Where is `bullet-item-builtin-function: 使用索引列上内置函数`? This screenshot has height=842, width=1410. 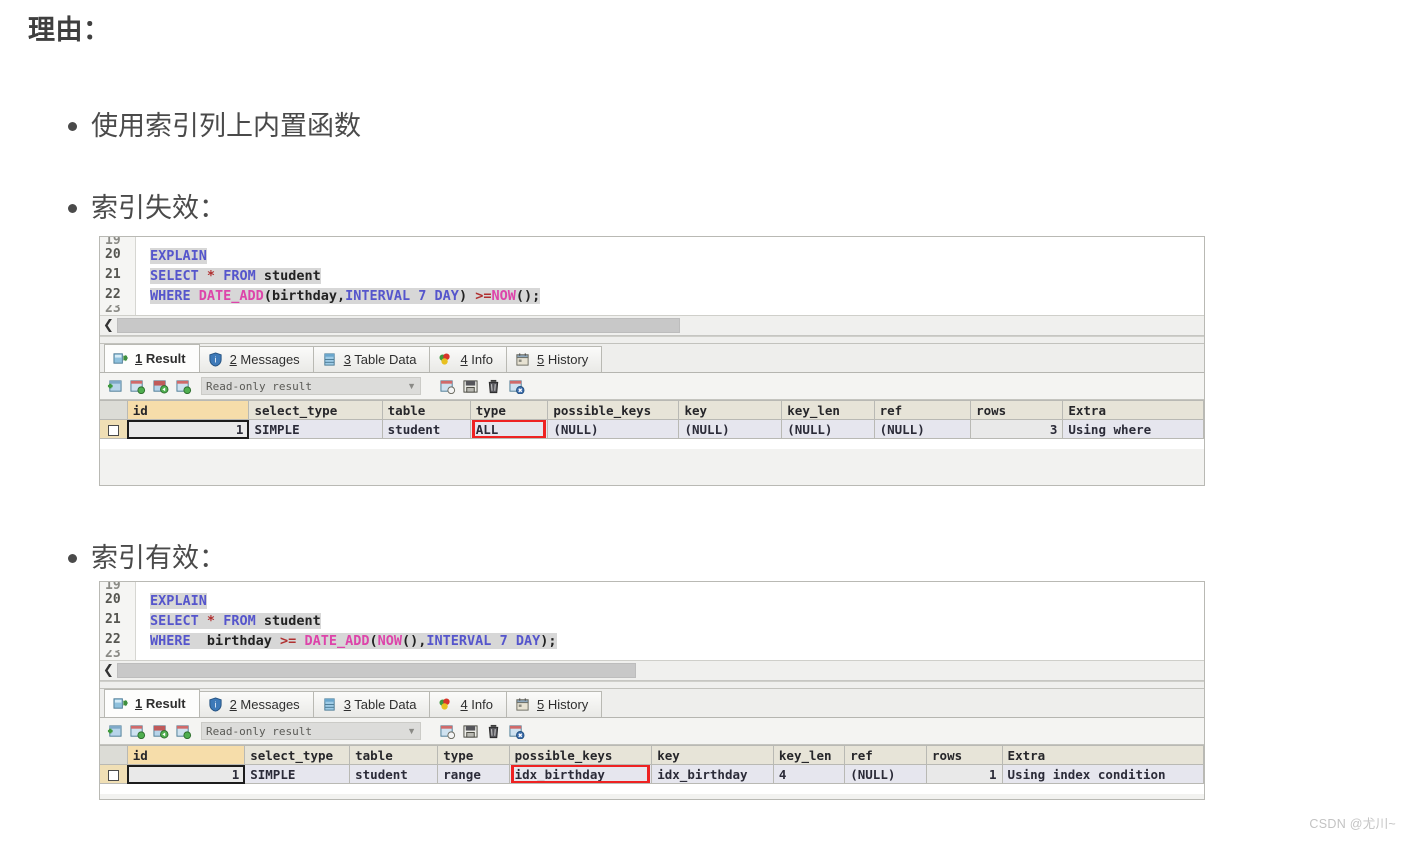
bullet-item-builtin-function: 使用索引列上内置函数 is located at coordinates (214, 126).